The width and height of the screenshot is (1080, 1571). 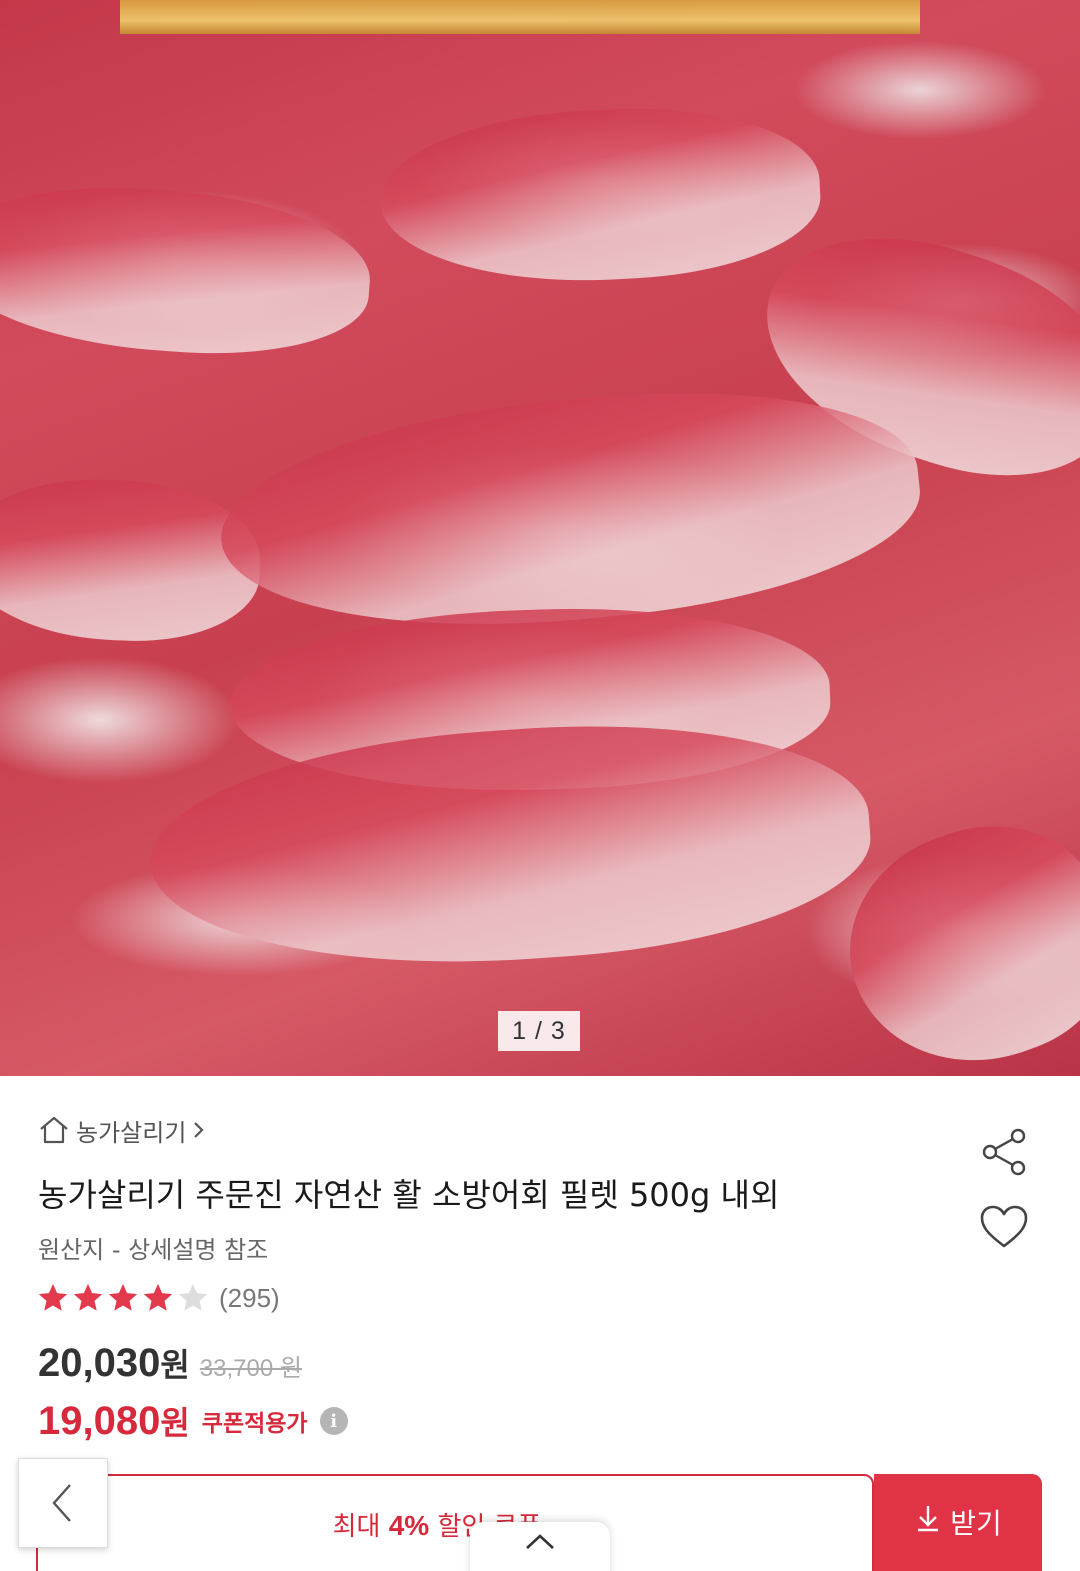 I want to click on heart-icon, so click(x=1004, y=1226).